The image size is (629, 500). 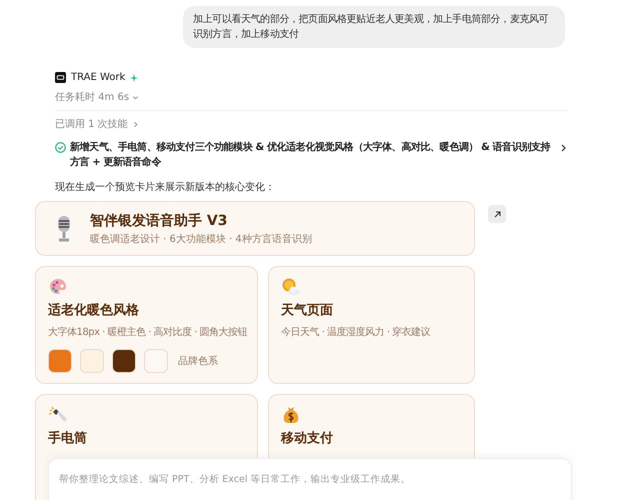 What do you see at coordinates (92, 97) in the screenshot?
I see `task-duration: 任务耗时 4m 6s` at bounding box center [92, 97].